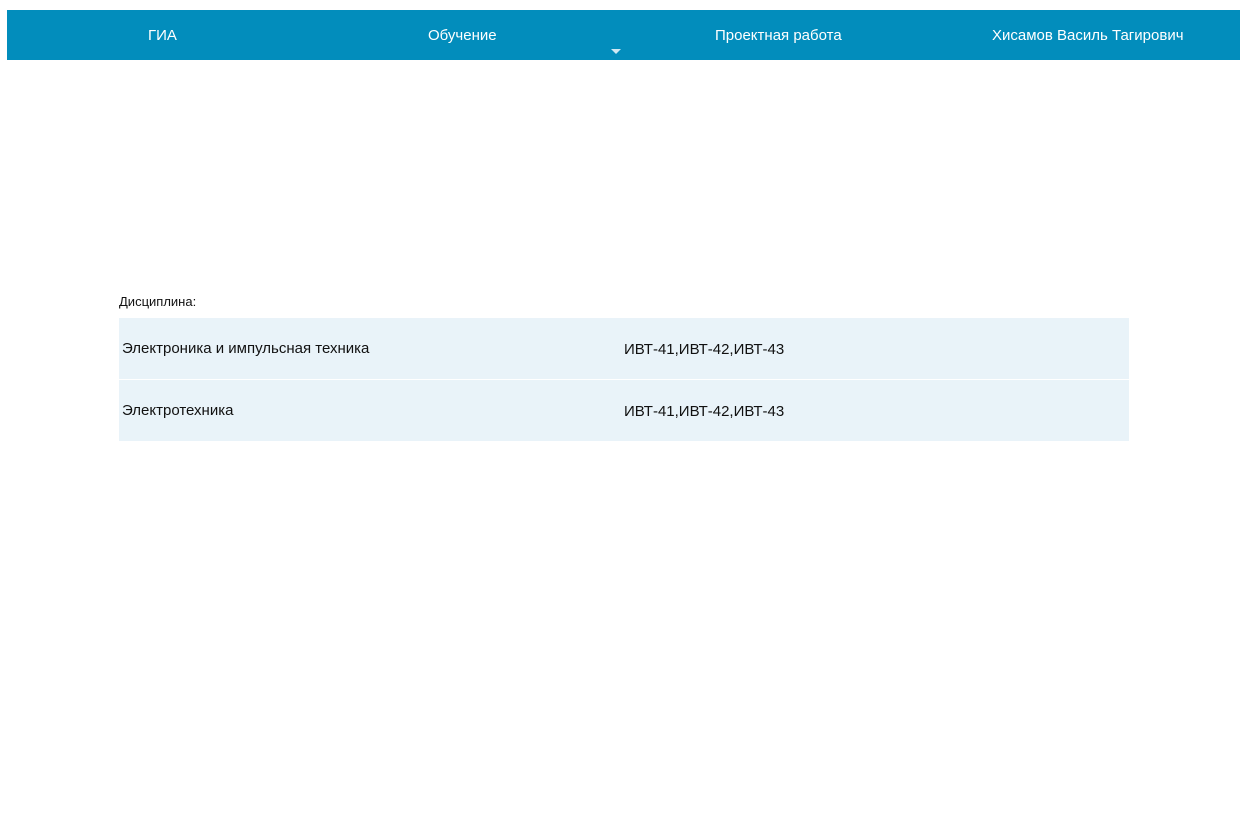  What do you see at coordinates (246, 348) in the screenshot?
I see `discipline-name: Электроника и импульсная техника` at bounding box center [246, 348].